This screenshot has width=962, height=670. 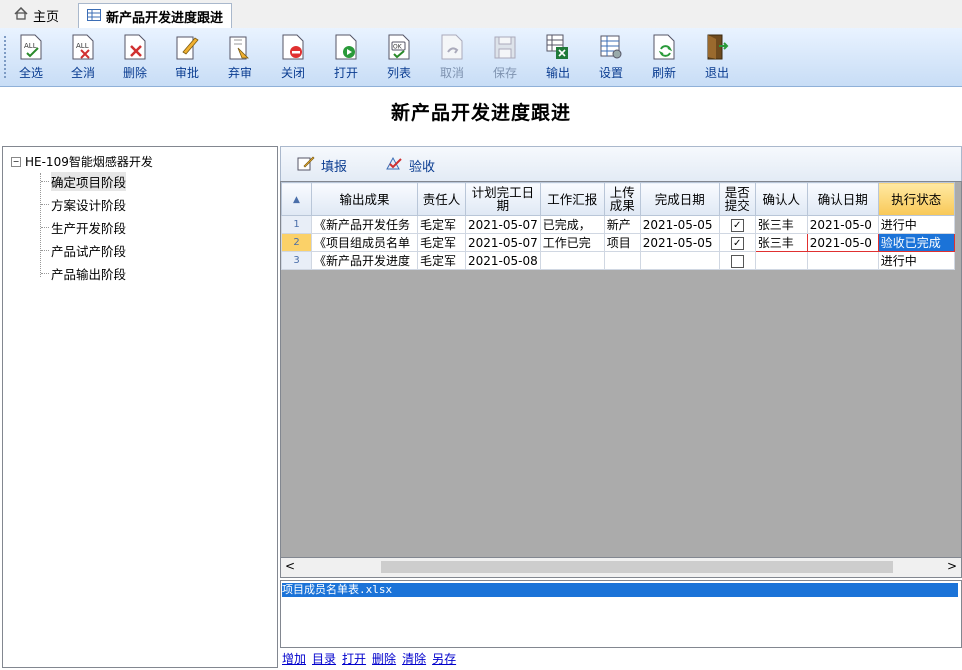 What do you see at coordinates (364, 260) in the screenshot?
I see `cell-output: 《新产品开发进度` at bounding box center [364, 260].